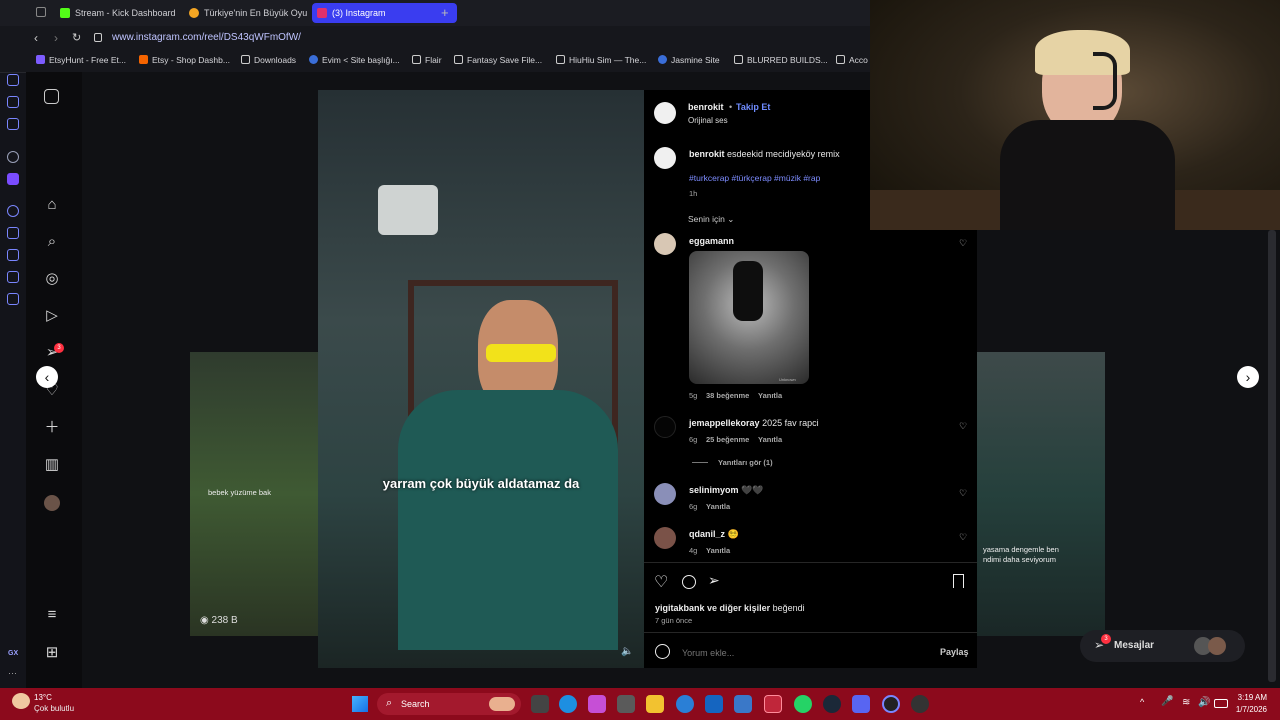  Describe the element at coordinates (268, 60) in the screenshot. I see `bookmark-item: Downloads` at that location.